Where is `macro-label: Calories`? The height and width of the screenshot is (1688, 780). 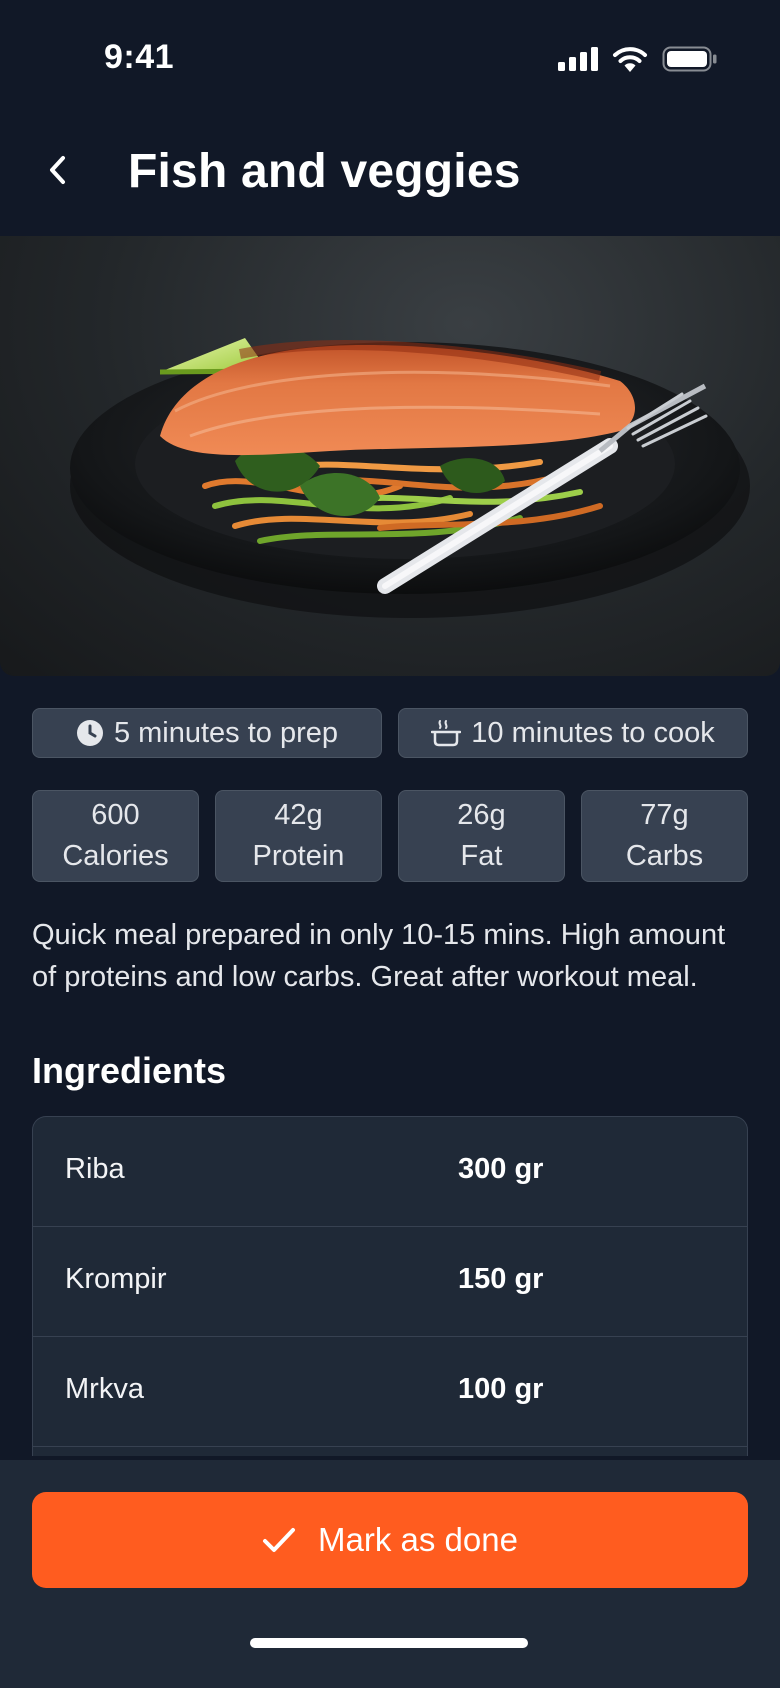
macro-label: Calories is located at coordinates (115, 856).